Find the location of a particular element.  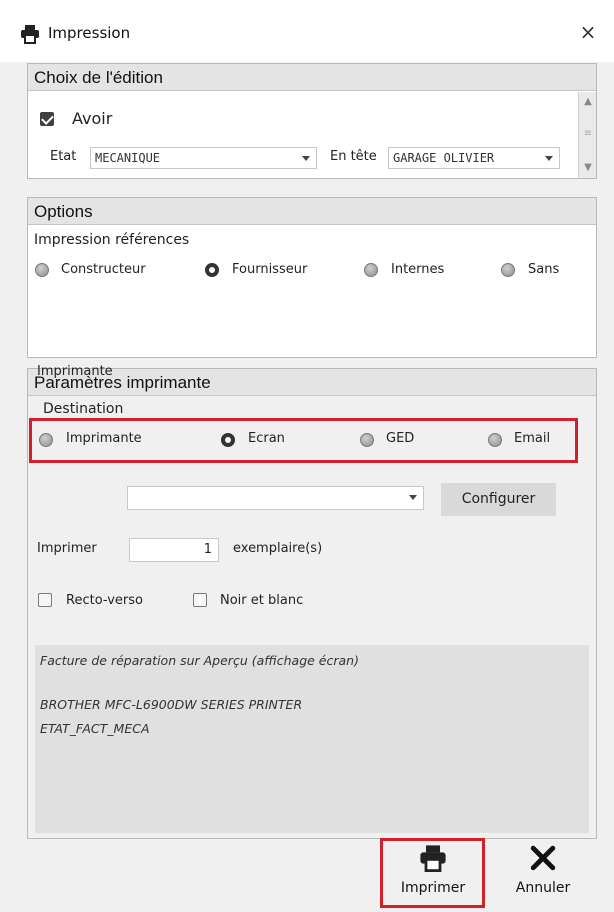

edition-scrollbar: ▲ ≡ ▼ is located at coordinates (587, 135).